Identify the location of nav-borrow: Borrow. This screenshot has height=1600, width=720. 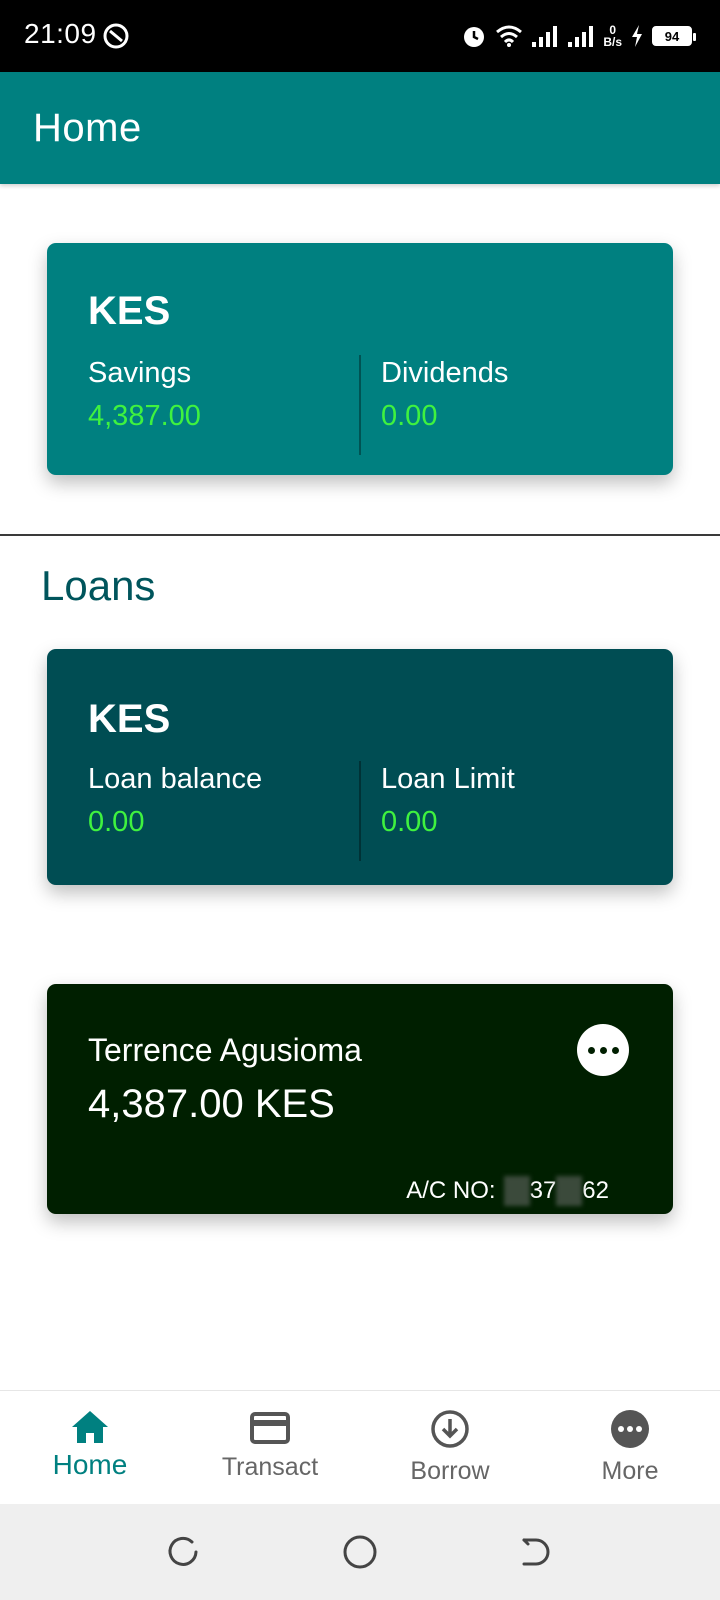
(450, 1447).